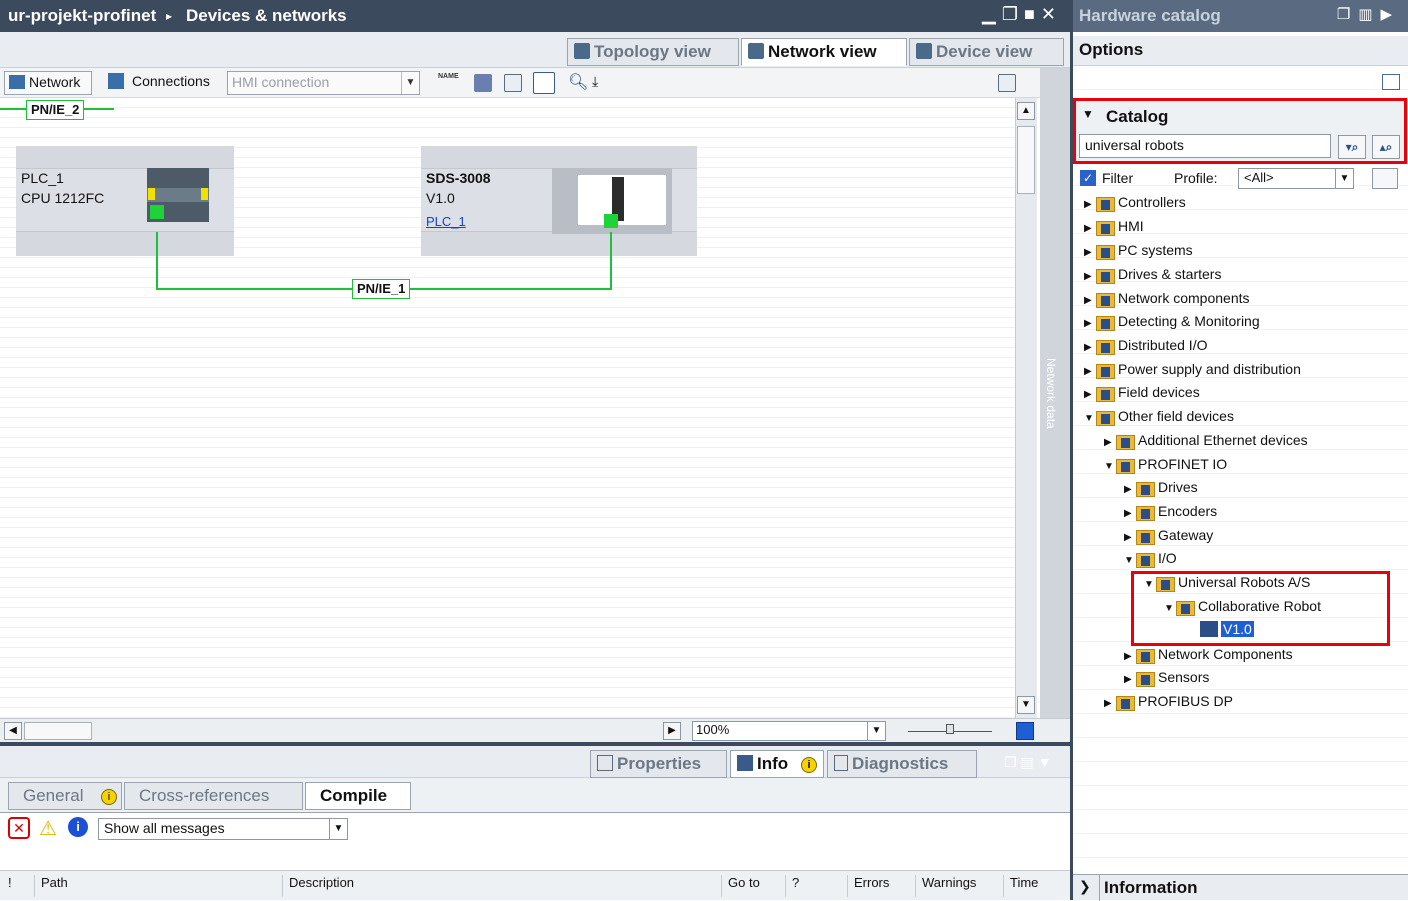 This screenshot has width=1408, height=901. I want to click on column-header: Warnings, so click(959, 886).